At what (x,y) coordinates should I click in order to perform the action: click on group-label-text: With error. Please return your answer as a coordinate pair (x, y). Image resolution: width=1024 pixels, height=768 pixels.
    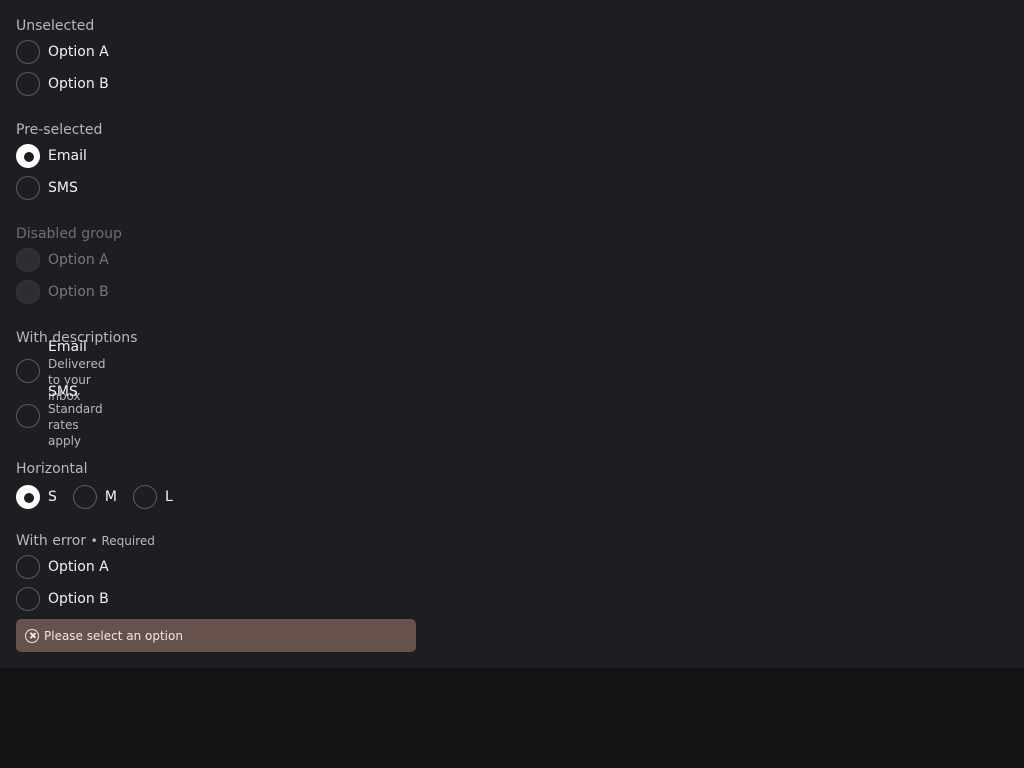
    Looking at the image, I should click on (51, 541).